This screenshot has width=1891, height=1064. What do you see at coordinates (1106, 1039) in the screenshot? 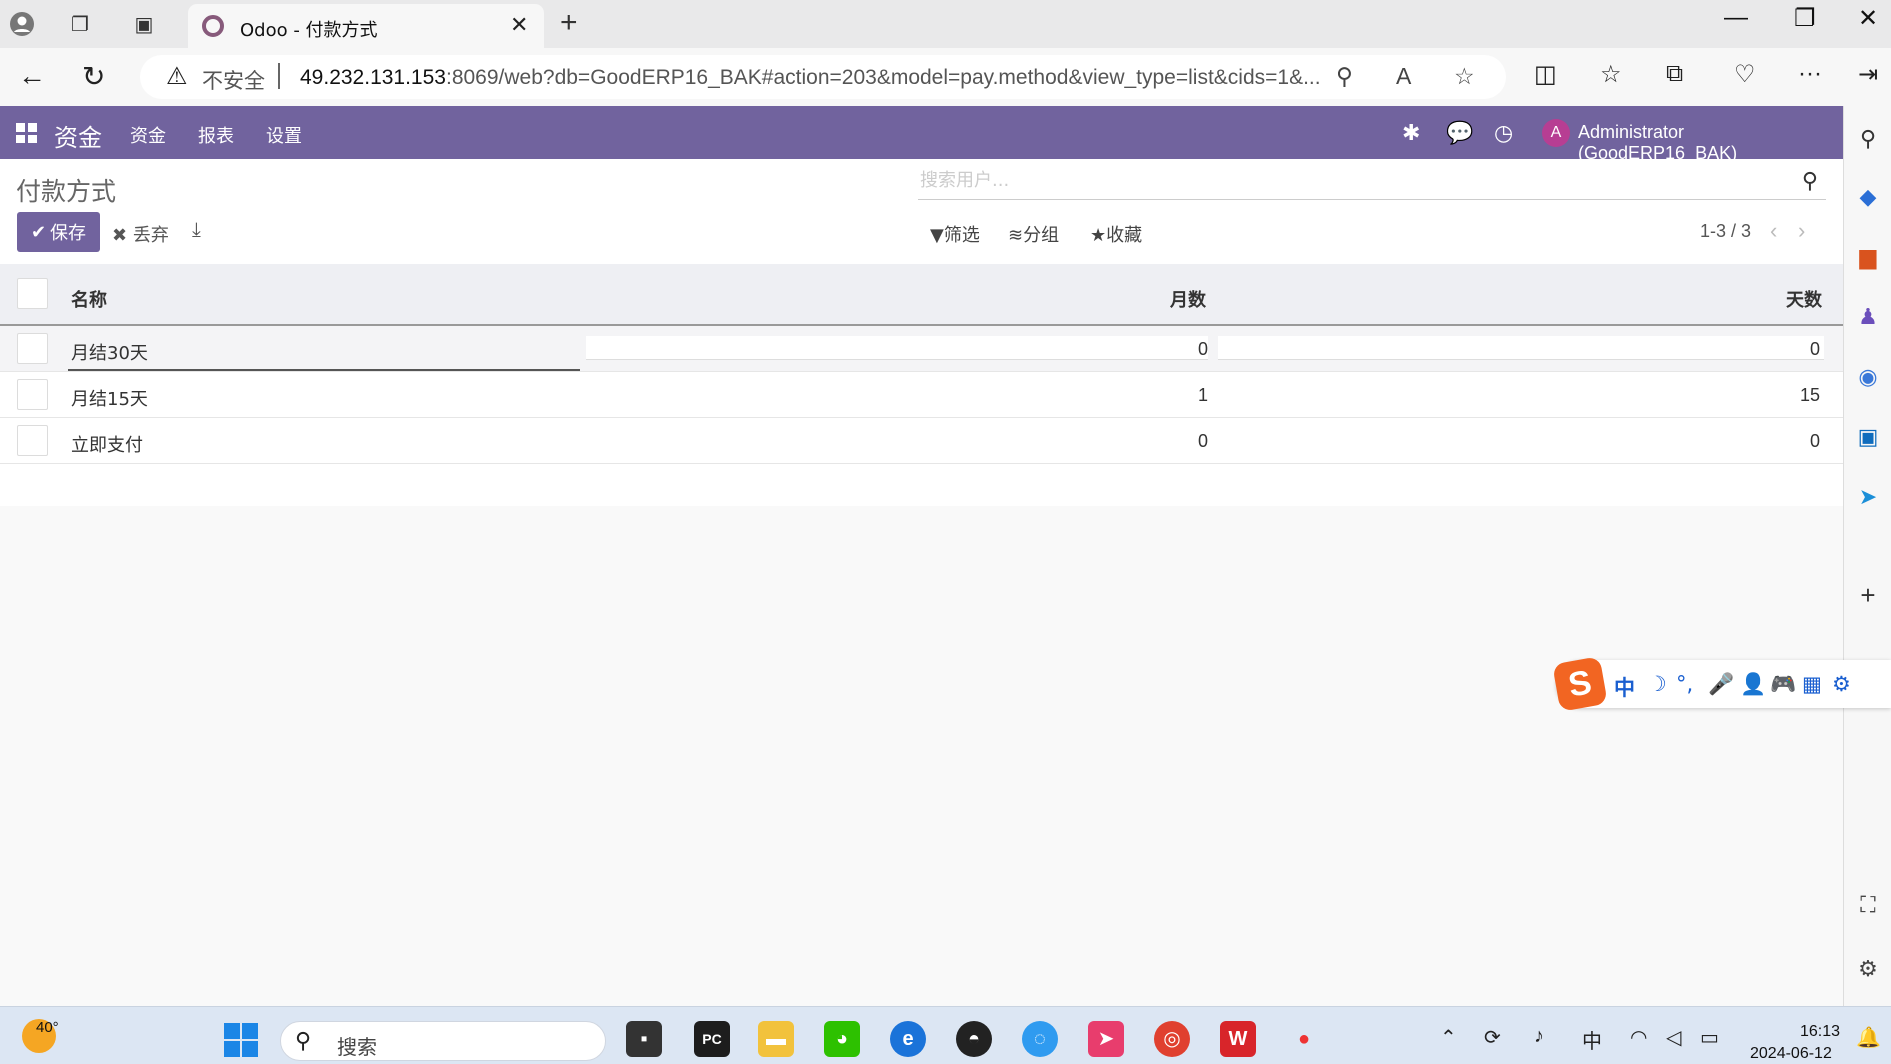
I see `pdf-reader-icon: ➤` at bounding box center [1106, 1039].